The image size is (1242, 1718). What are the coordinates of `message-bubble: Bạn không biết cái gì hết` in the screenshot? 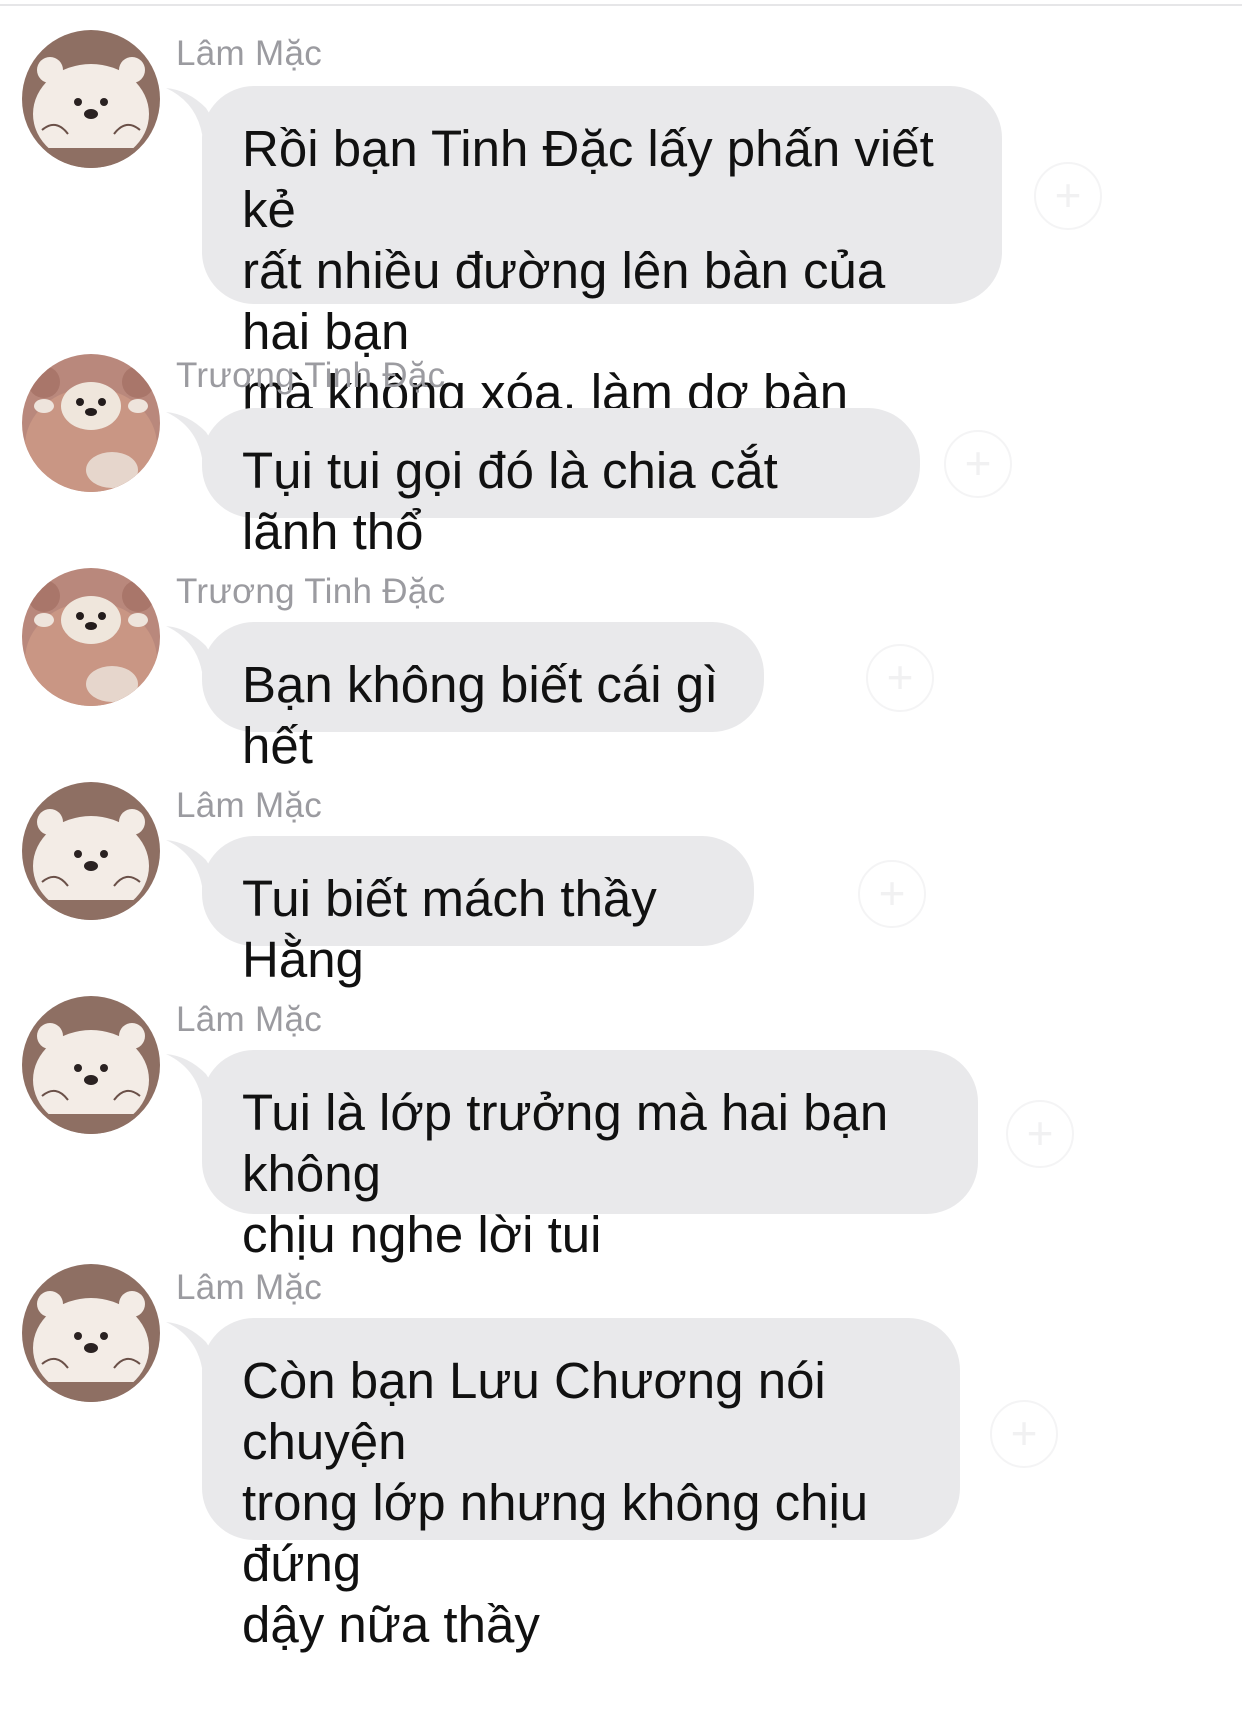 It's located at (483, 698).